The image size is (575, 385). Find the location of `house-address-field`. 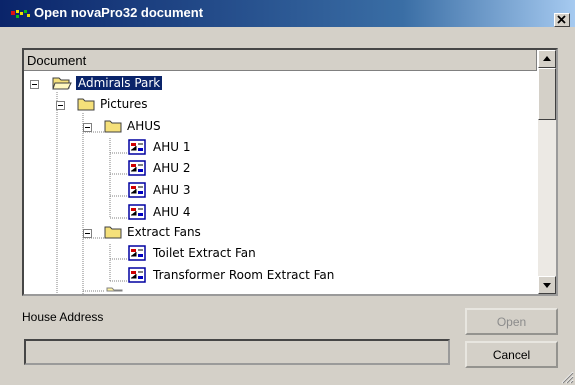

house-address-field is located at coordinates (237, 352).